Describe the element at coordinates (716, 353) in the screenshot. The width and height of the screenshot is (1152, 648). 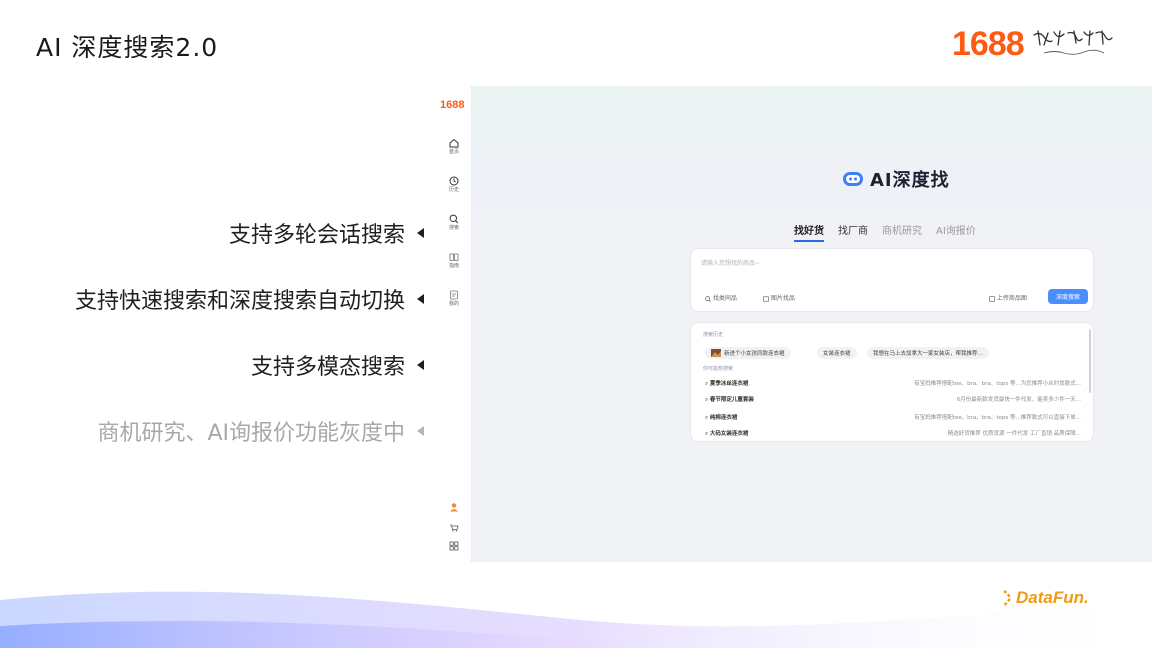
I see `product-thumbnail-icon` at that location.